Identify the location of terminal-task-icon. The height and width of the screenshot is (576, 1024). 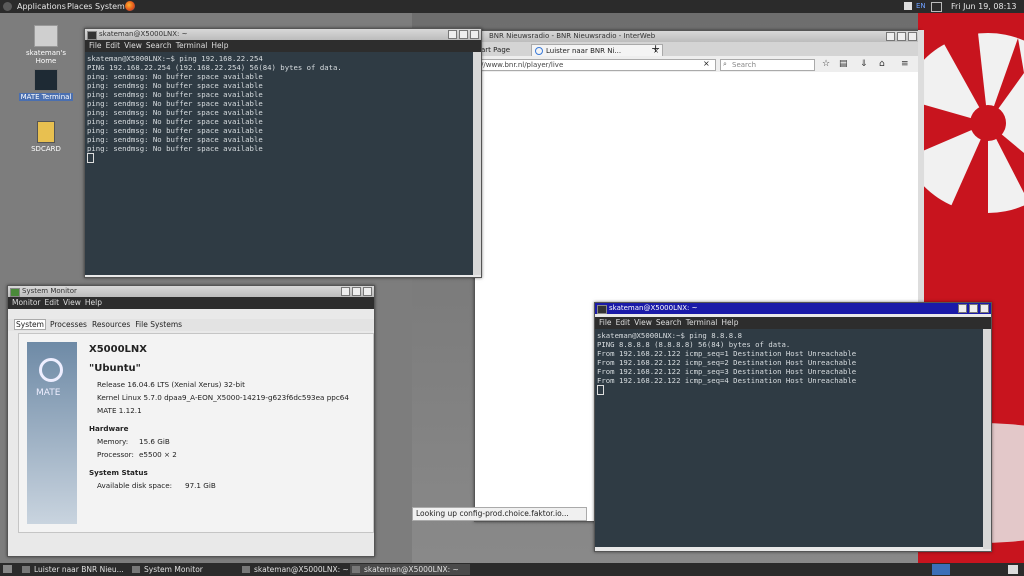
(246, 569).